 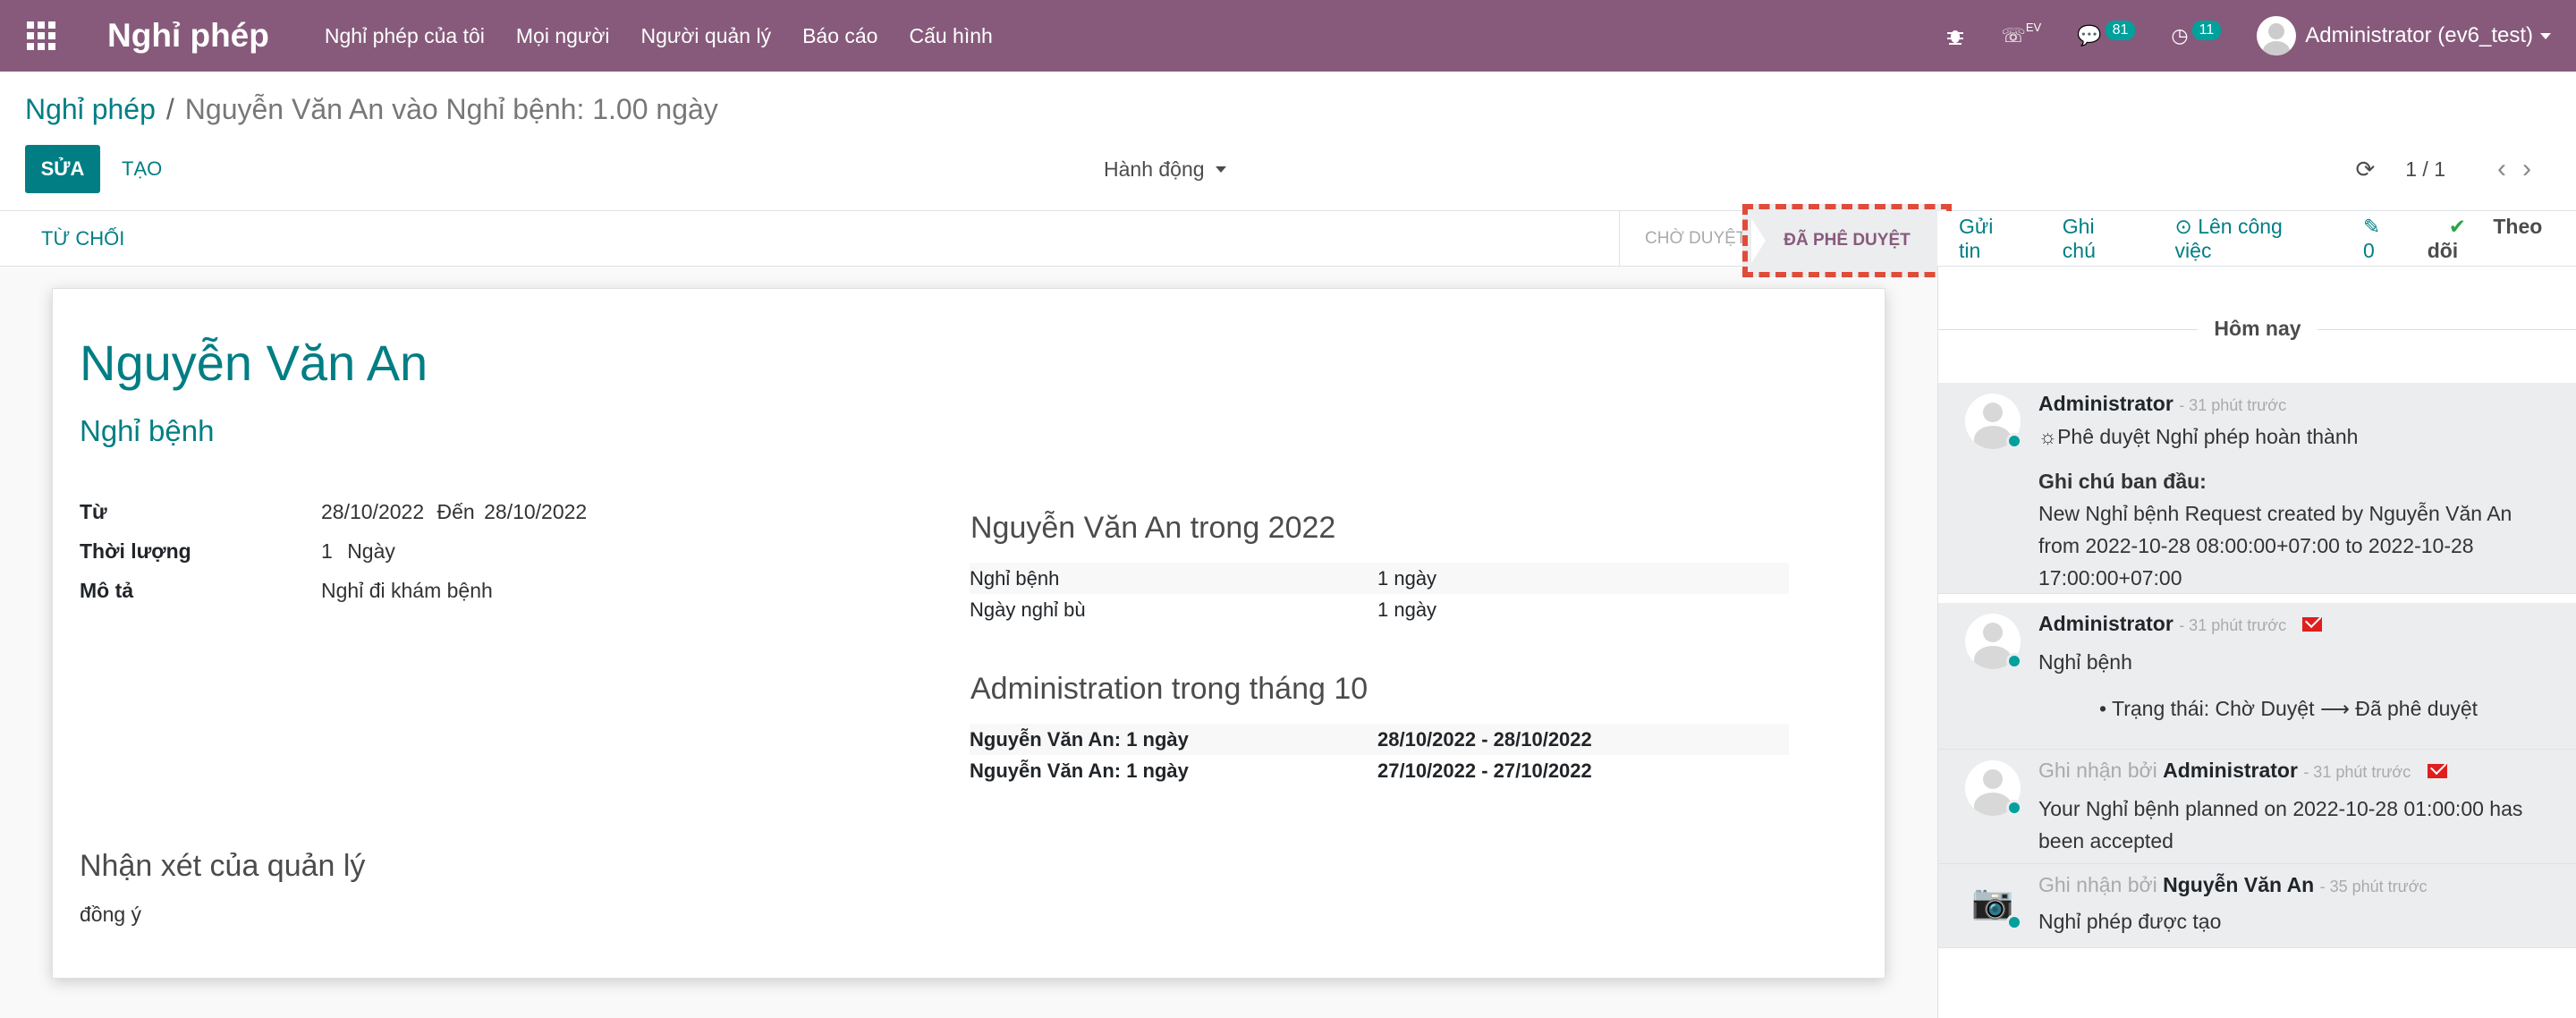 What do you see at coordinates (41, 36) in the screenshot?
I see `apps-menu-icon` at bounding box center [41, 36].